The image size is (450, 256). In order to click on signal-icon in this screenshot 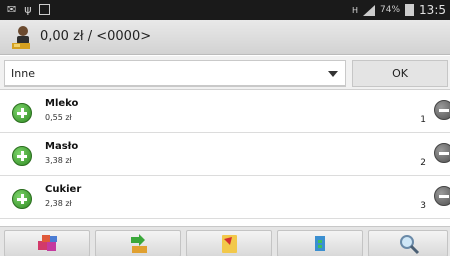, I will do `click(369, 10)`.